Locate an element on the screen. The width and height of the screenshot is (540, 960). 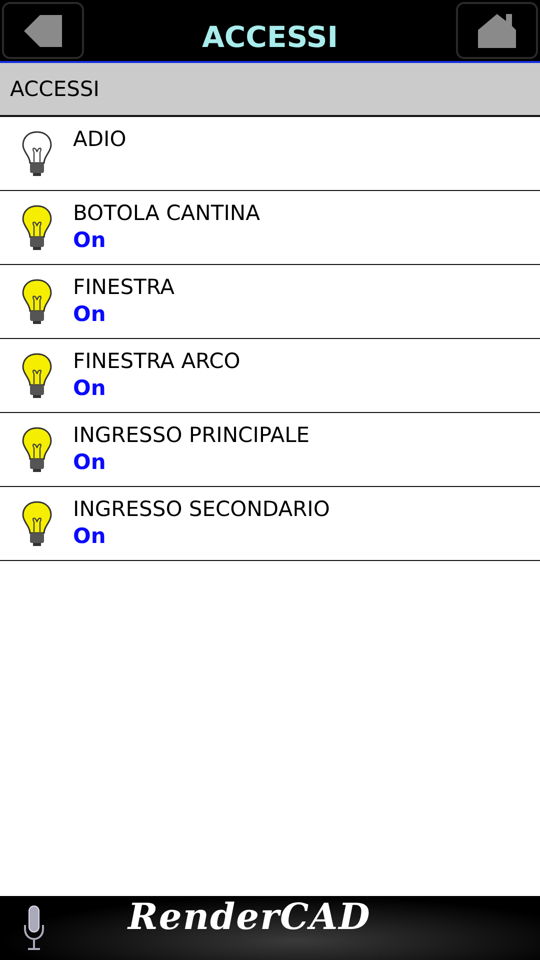
device-name: INGRESSO SECONDARIO is located at coordinates (201, 509).